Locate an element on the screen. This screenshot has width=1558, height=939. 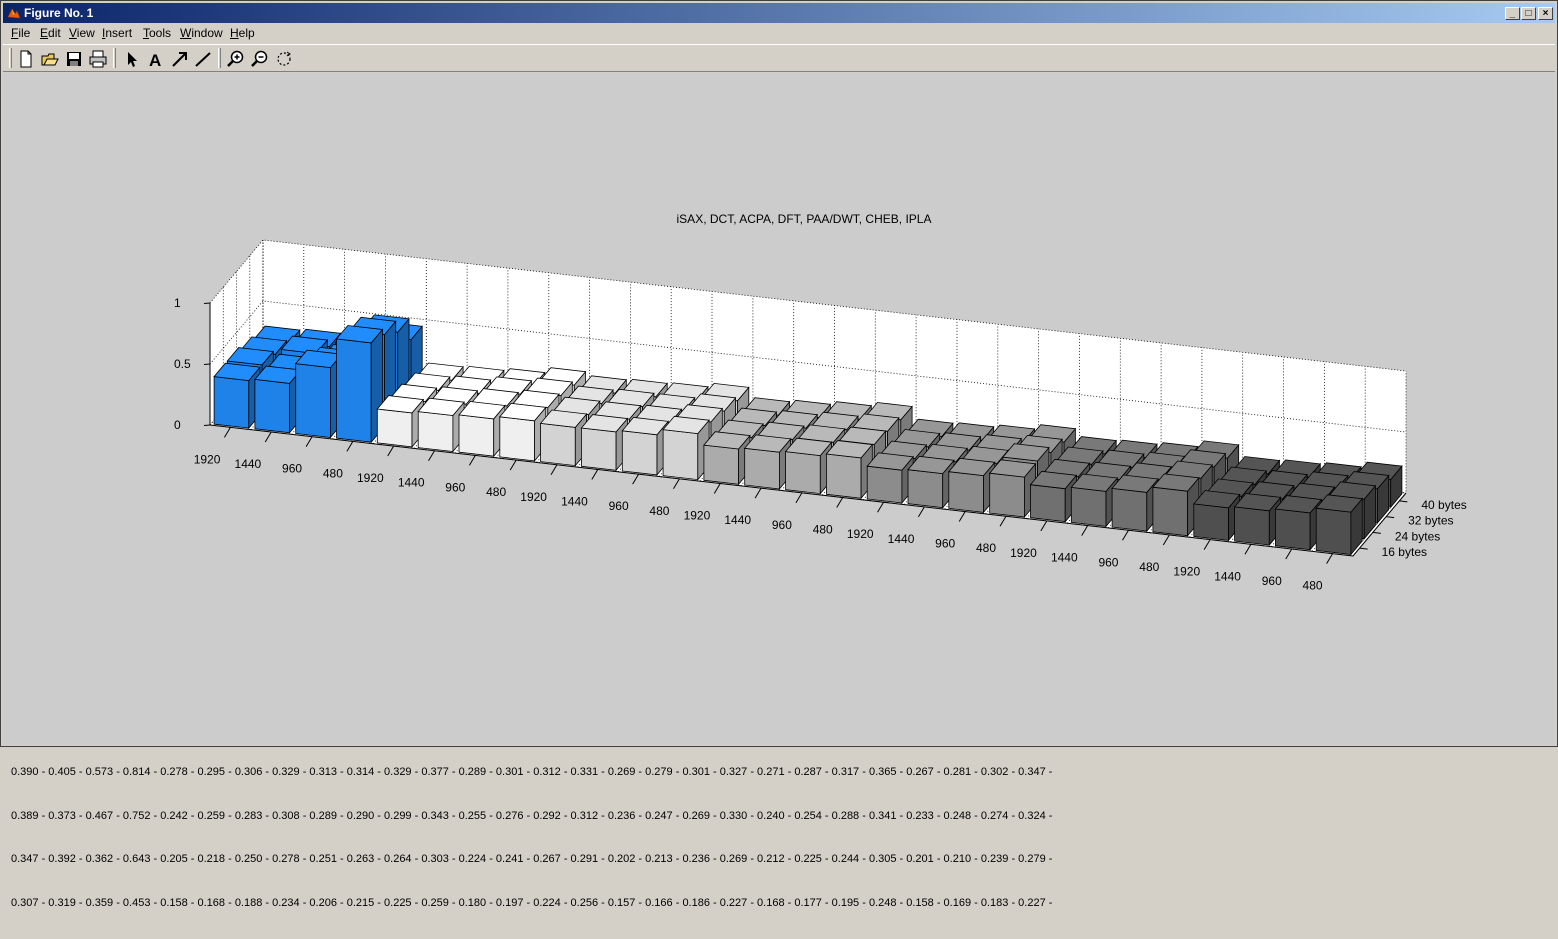
insert-text-icon: A is located at coordinates (155, 60).